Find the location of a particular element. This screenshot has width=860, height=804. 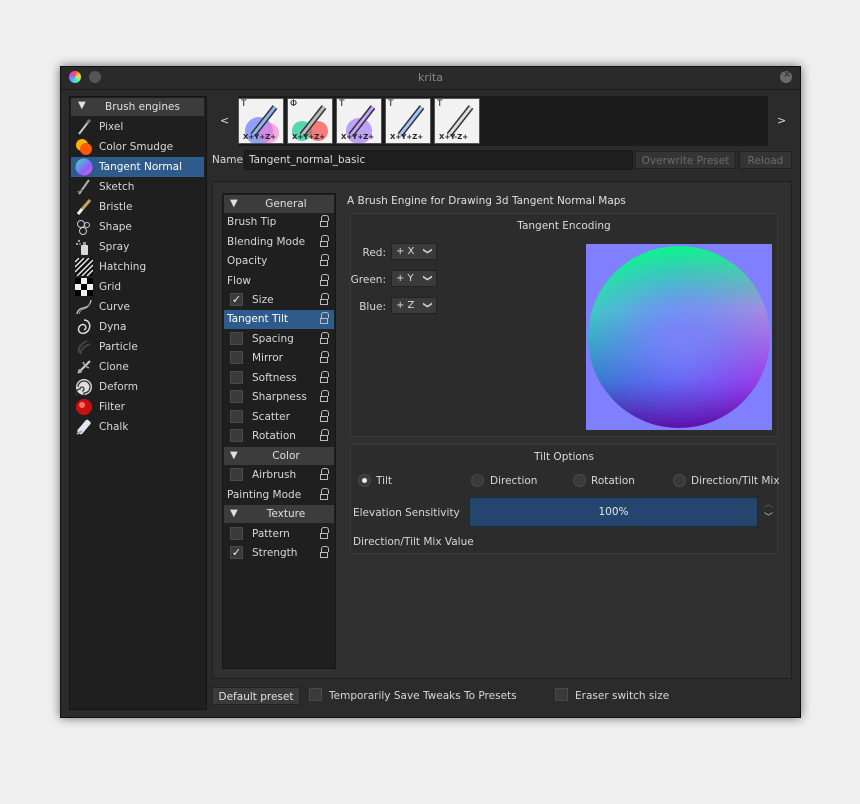

option-size: ✓ Size is located at coordinates (279, 300).